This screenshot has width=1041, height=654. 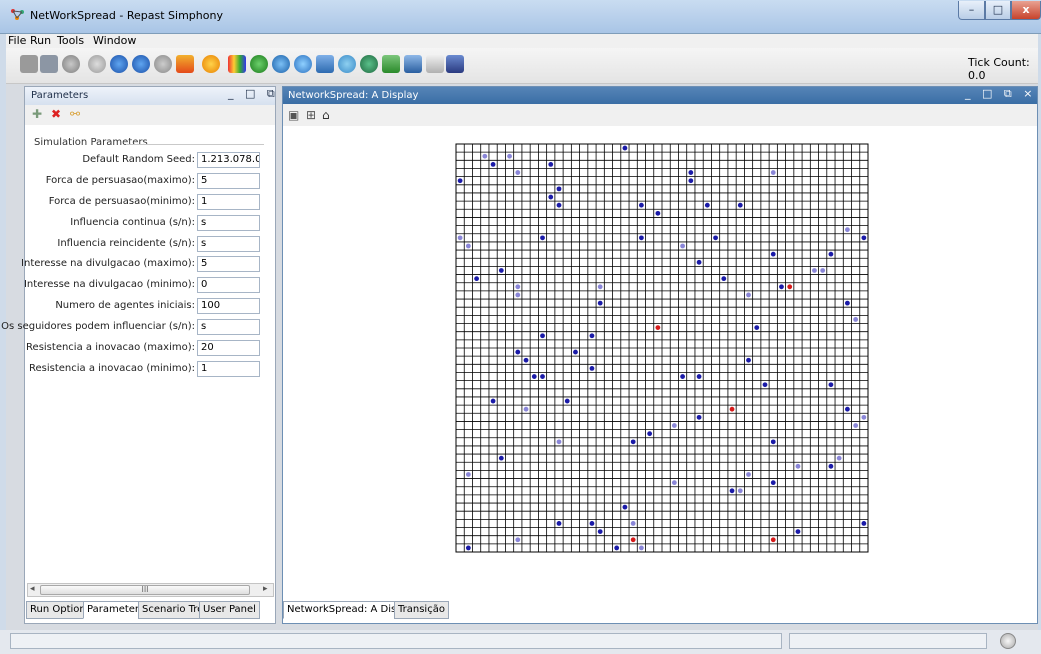 I want to click on minimize-button: –, so click(x=971, y=10).